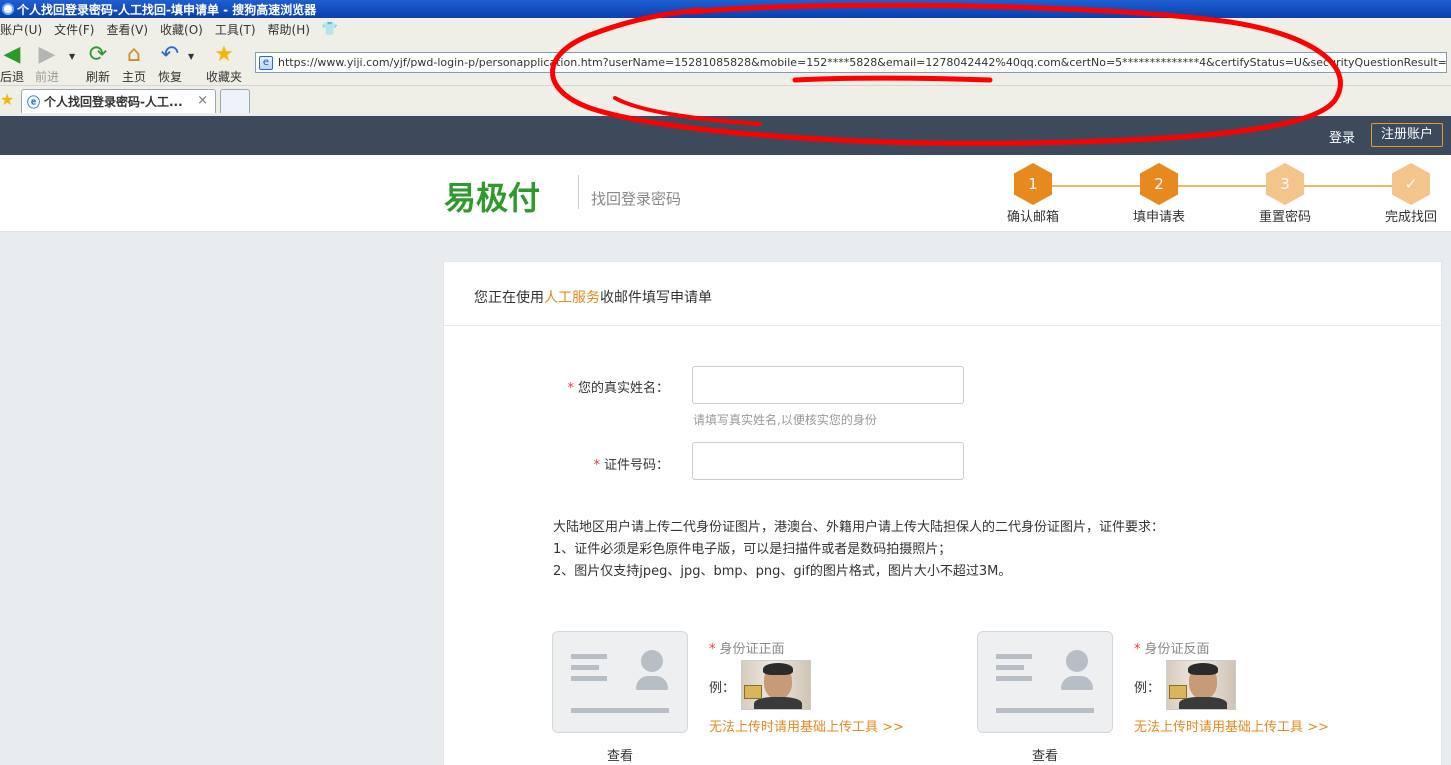  I want to click on menu-view: 查看(V), so click(127, 29).